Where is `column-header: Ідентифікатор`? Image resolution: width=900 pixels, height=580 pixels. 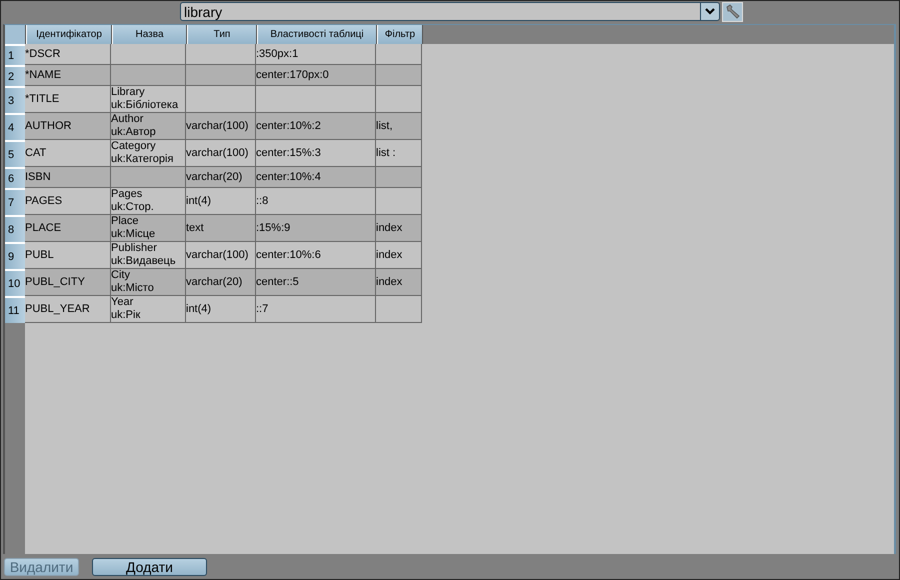
column-header: Ідентифікатор is located at coordinates (69, 34).